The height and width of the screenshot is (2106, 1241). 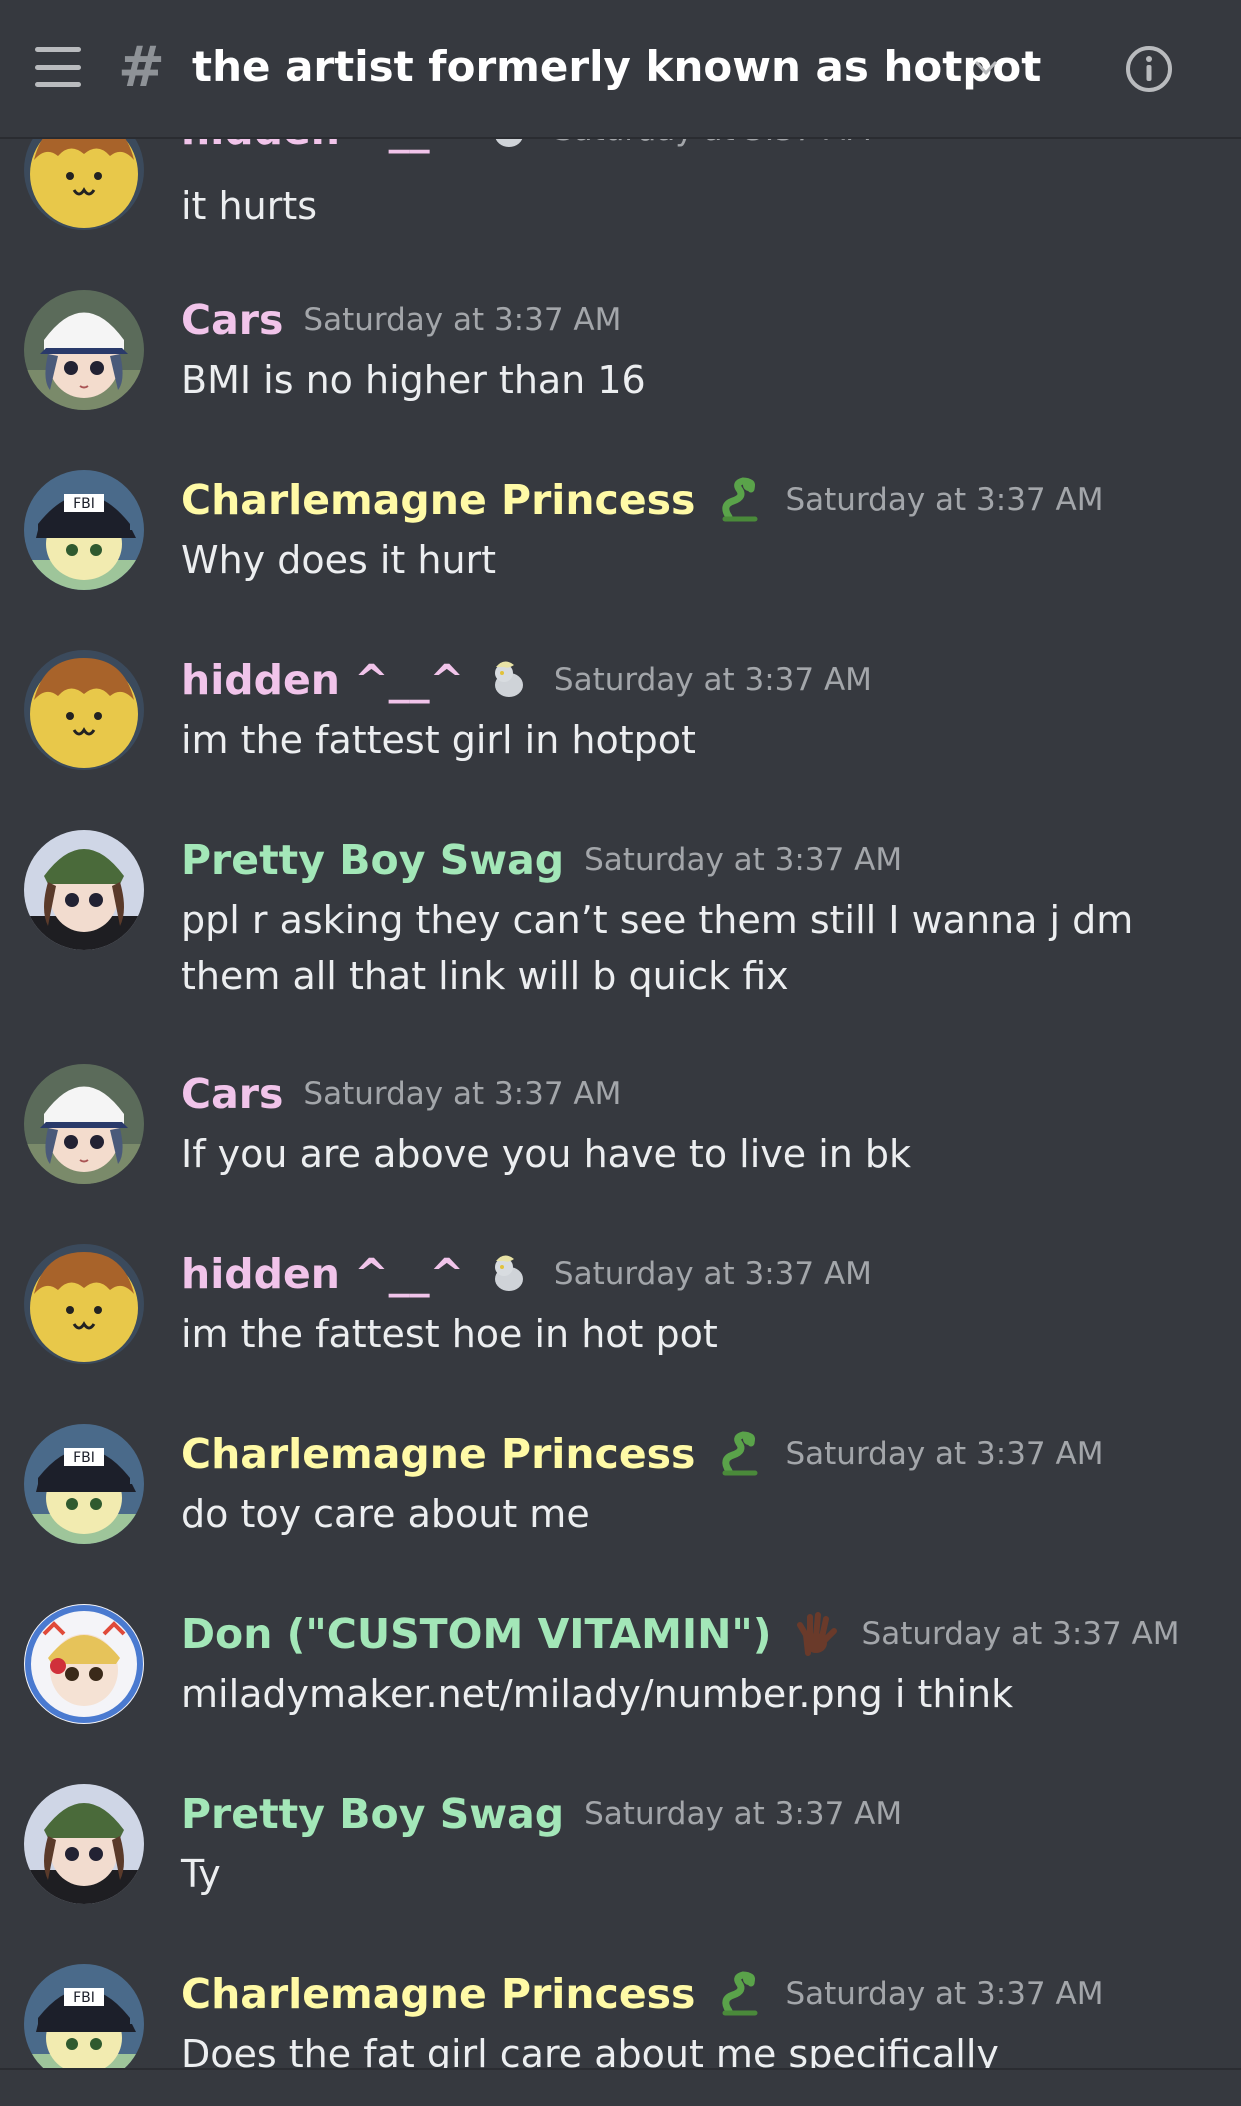 What do you see at coordinates (1149, 69) in the screenshot?
I see `info-icon` at bounding box center [1149, 69].